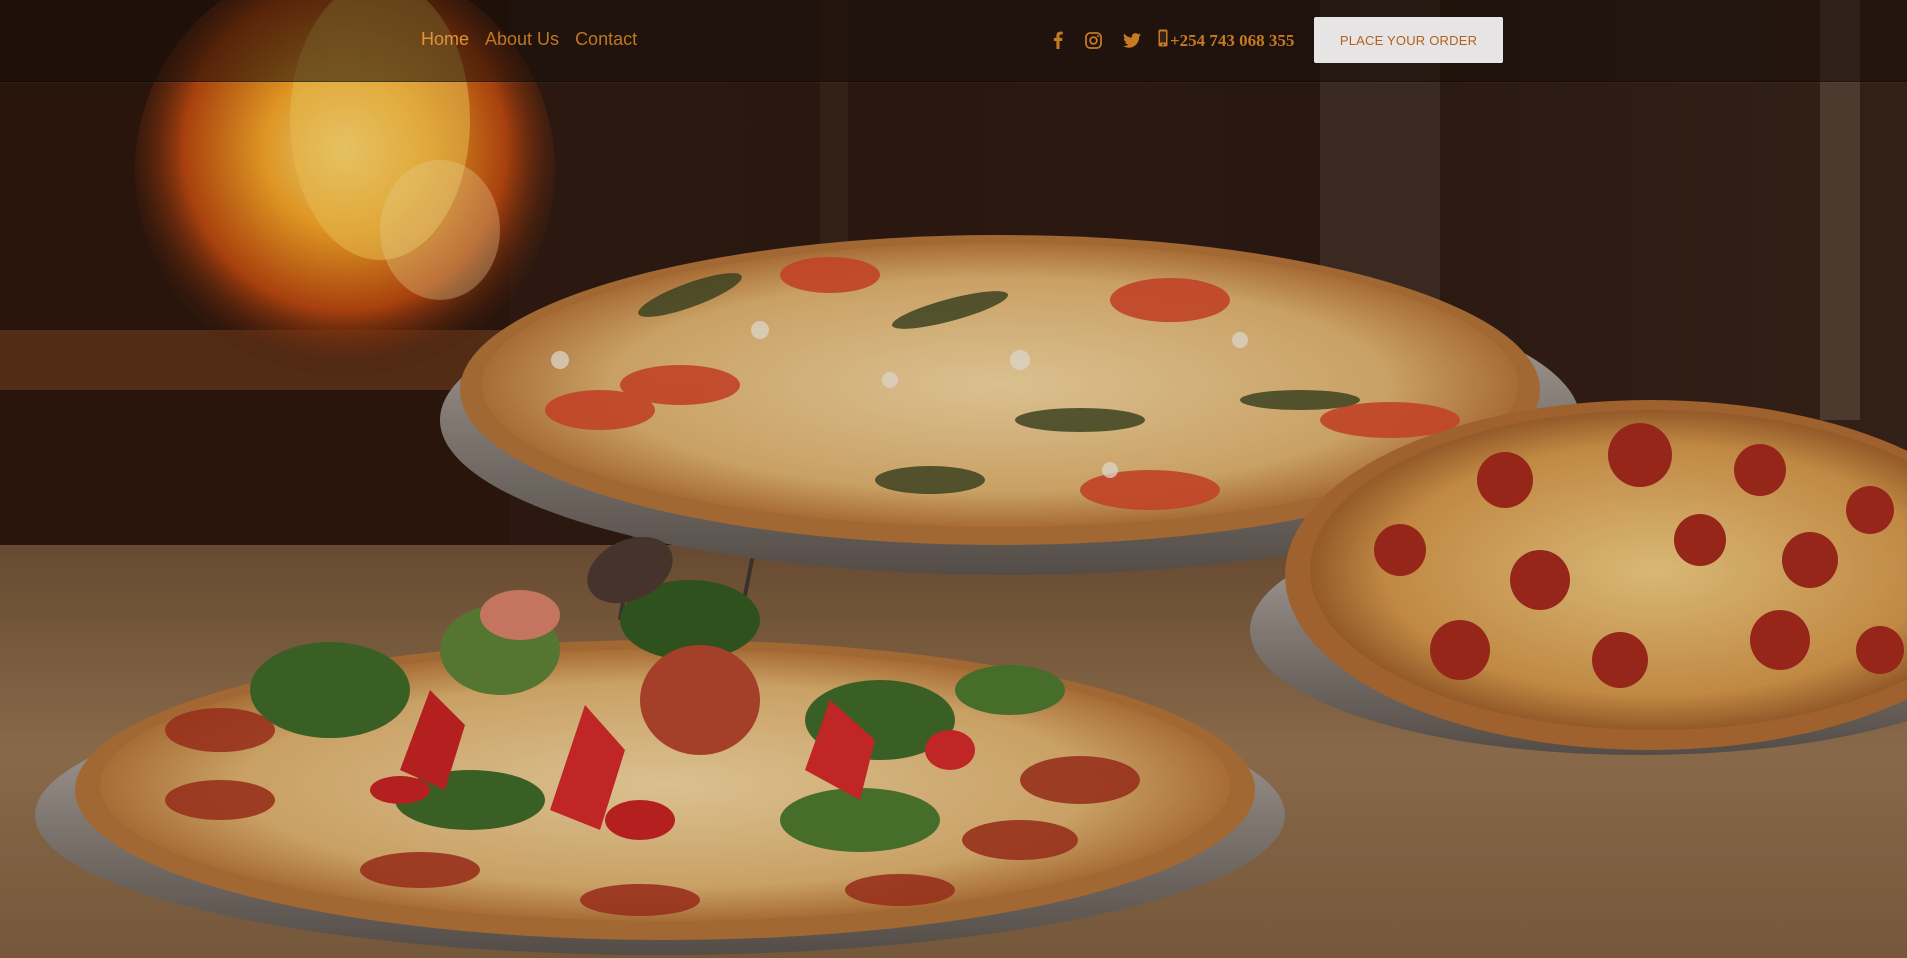  What do you see at coordinates (1058, 40) in the screenshot?
I see `facebook-icon` at bounding box center [1058, 40].